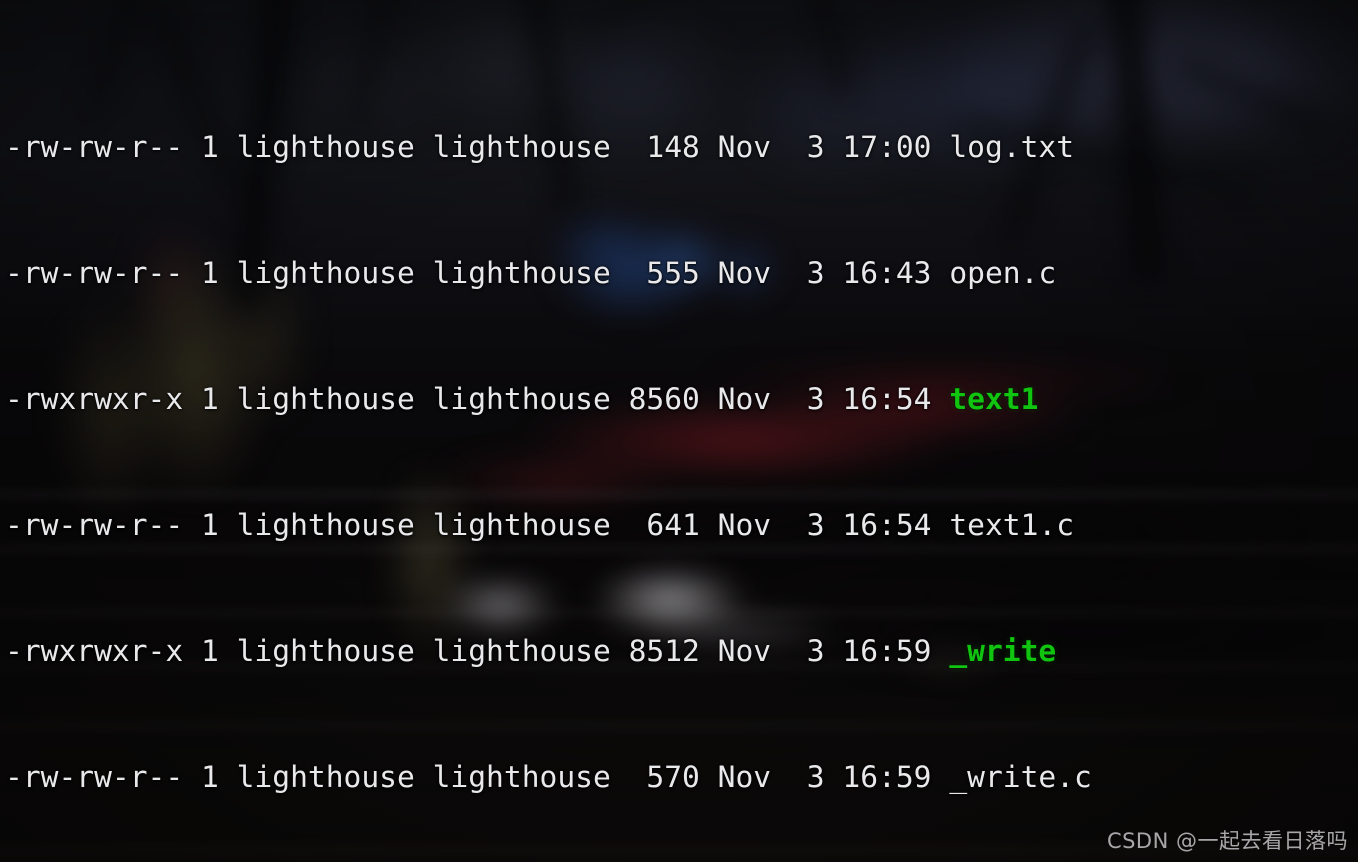  I want to click on ls-row-filename: _write.c, so click(1020, 777).